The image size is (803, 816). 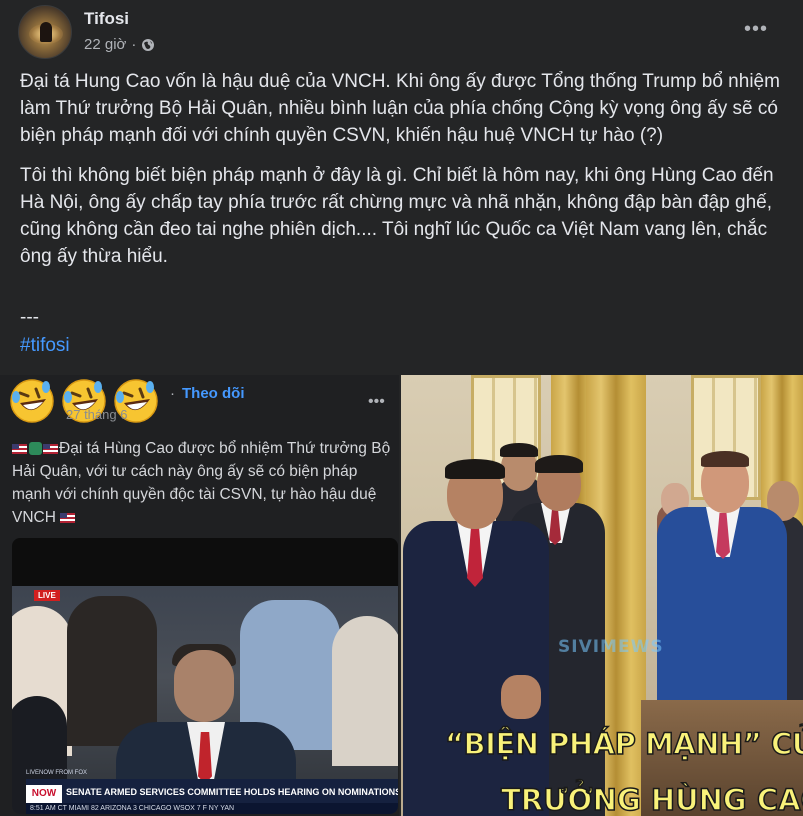 What do you see at coordinates (148, 45) in the screenshot?
I see `globe-icon` at bounding box center [148, 45].